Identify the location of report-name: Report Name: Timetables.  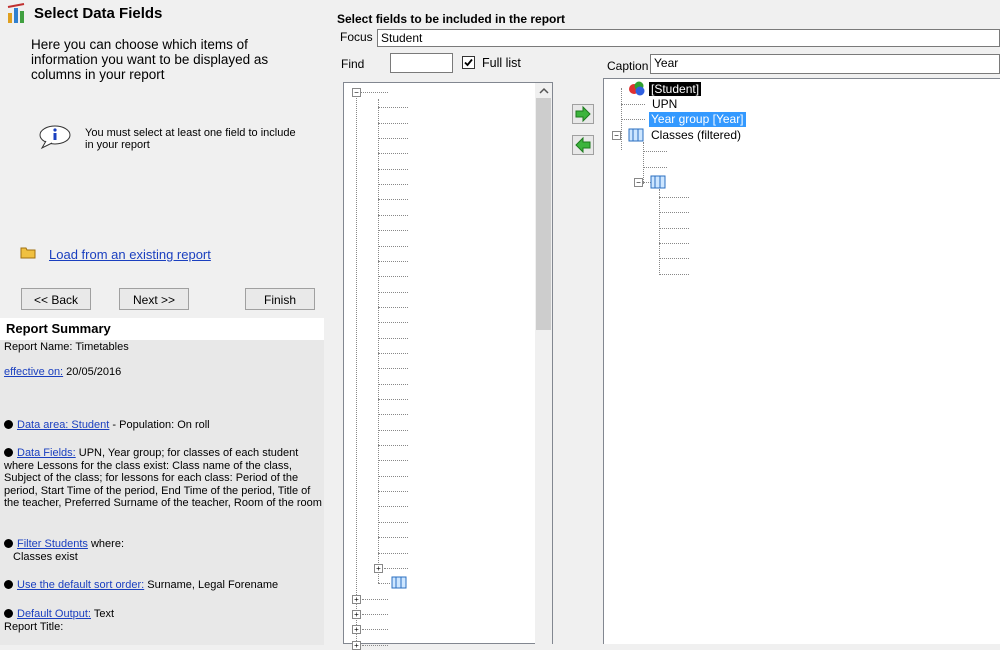
(66, 347).